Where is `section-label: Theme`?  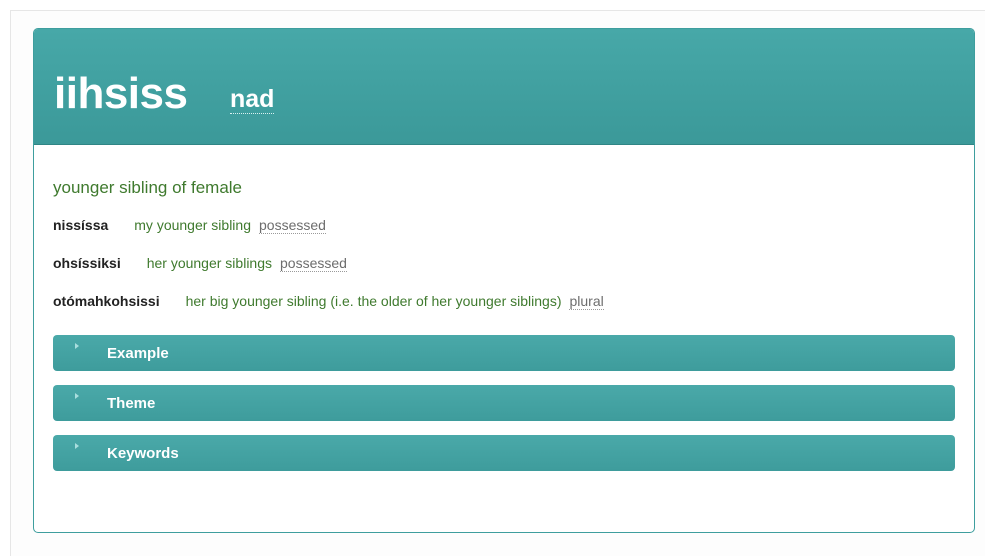
section-label: Theme is located at coordinates (131, 403).